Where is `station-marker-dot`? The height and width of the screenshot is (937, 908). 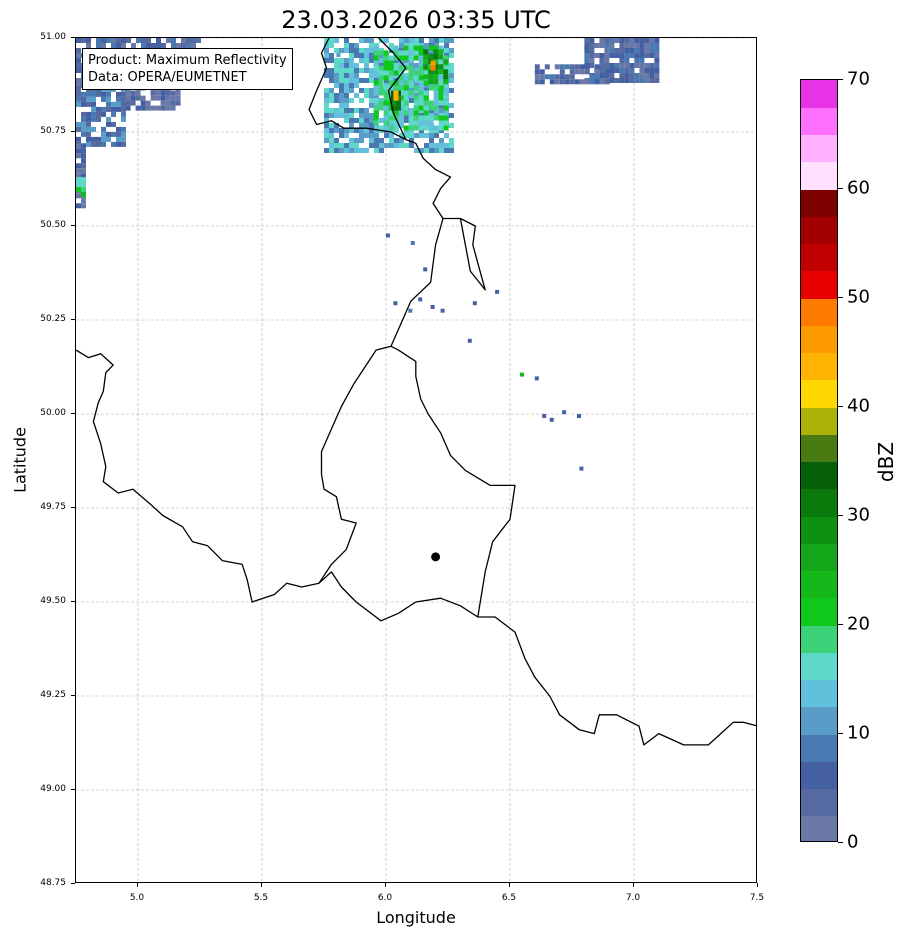 station-marker-dot is located at coordinates (436, 557).